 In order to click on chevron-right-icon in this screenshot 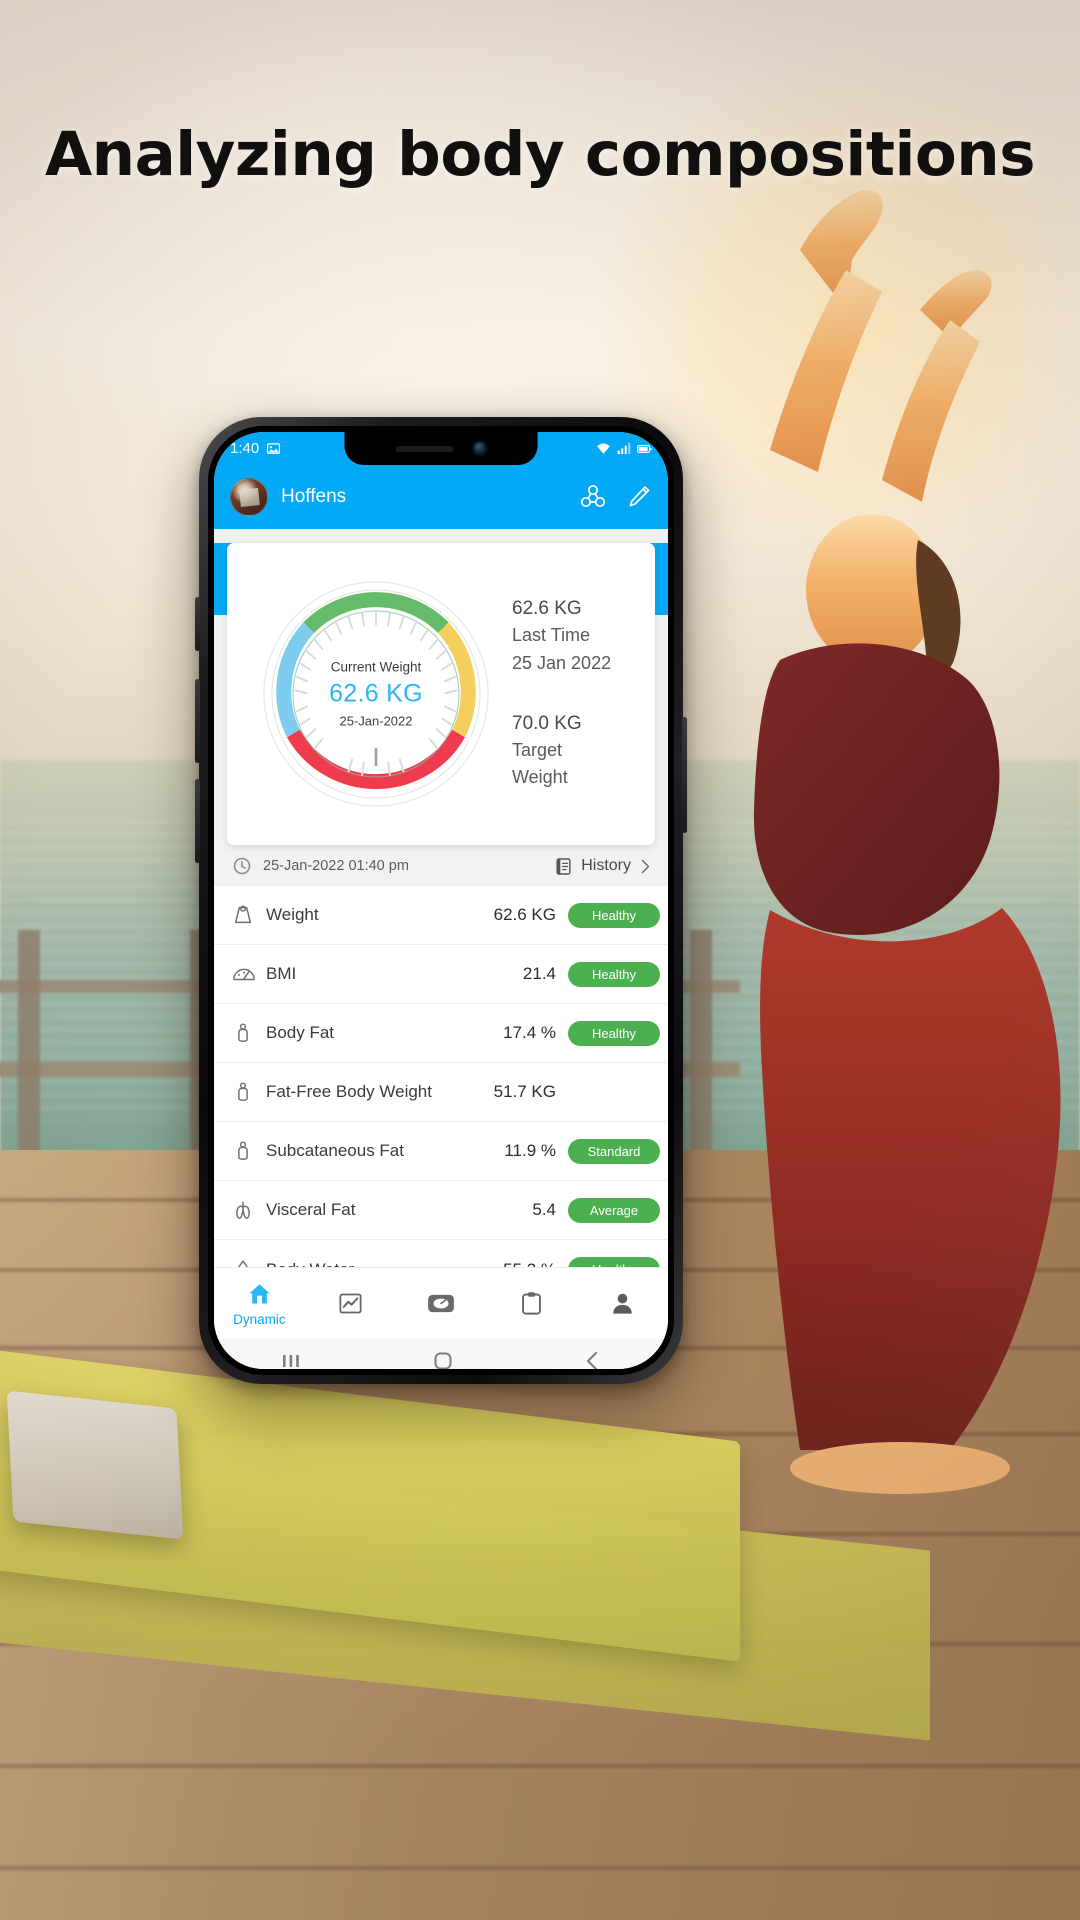, I will do `click(645, 866)`.